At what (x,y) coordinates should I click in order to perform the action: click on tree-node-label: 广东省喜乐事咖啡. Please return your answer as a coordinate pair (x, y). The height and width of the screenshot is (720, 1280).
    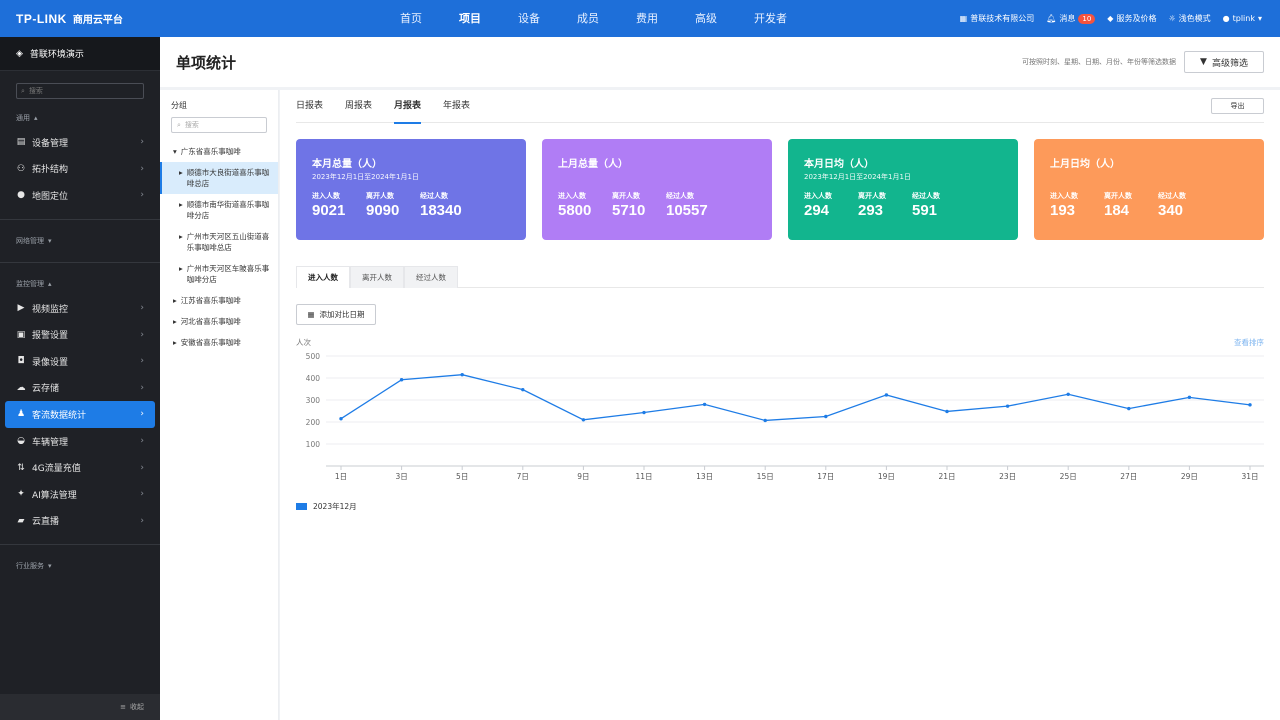
    Looking at the image, I should click on (210, 151).